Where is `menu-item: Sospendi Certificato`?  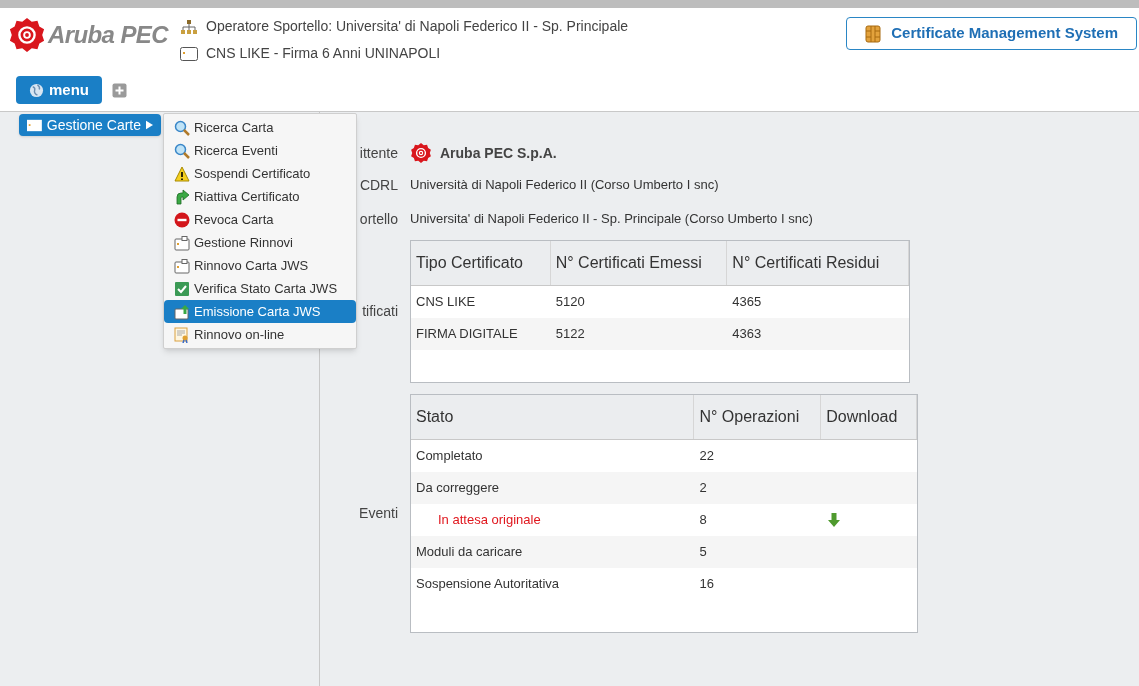
menu-item: Sospendi Certificato is located at coordinates (260, 173).